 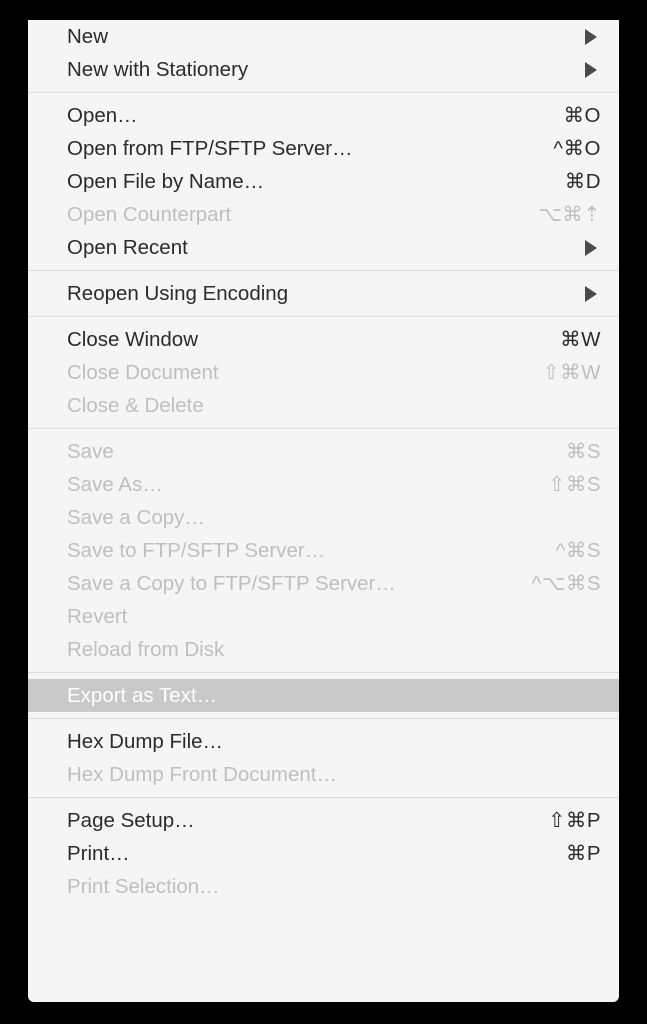 What do you see at coordinates (90, 451) in the screenshot?
I see `menu-item-label: Save` at bounding box center [90, 451].